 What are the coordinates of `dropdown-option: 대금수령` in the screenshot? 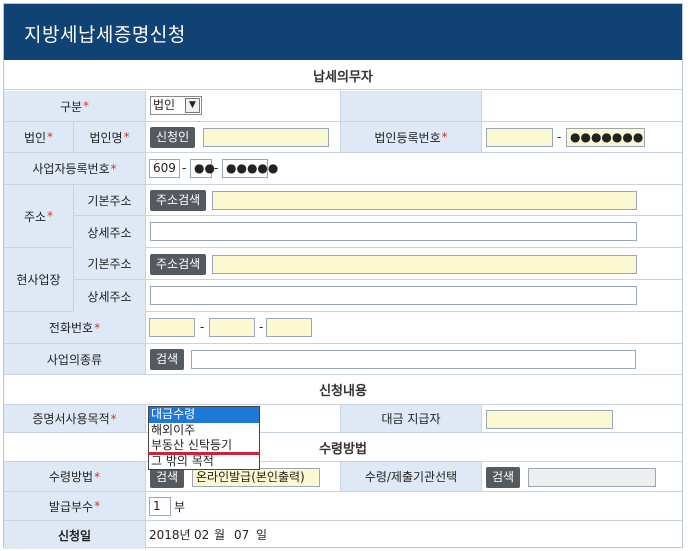 It's located at (204, 415).